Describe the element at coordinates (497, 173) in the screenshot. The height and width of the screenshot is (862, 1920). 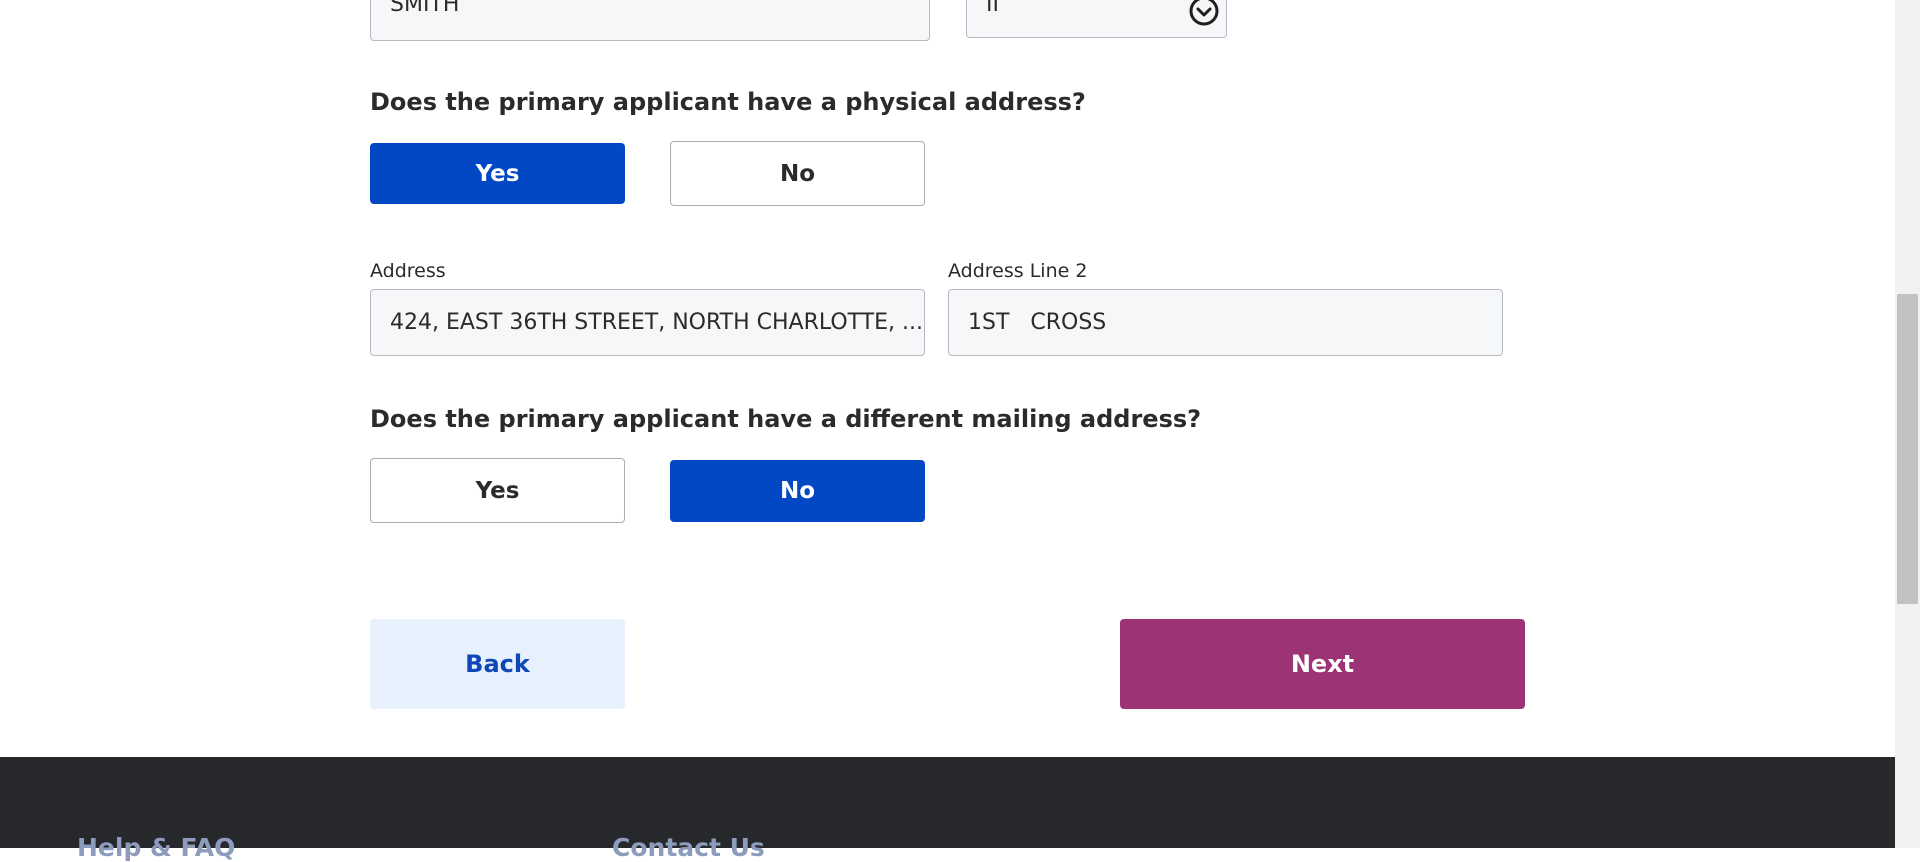
I see `physical-address-yes-button: Yes` at that location.